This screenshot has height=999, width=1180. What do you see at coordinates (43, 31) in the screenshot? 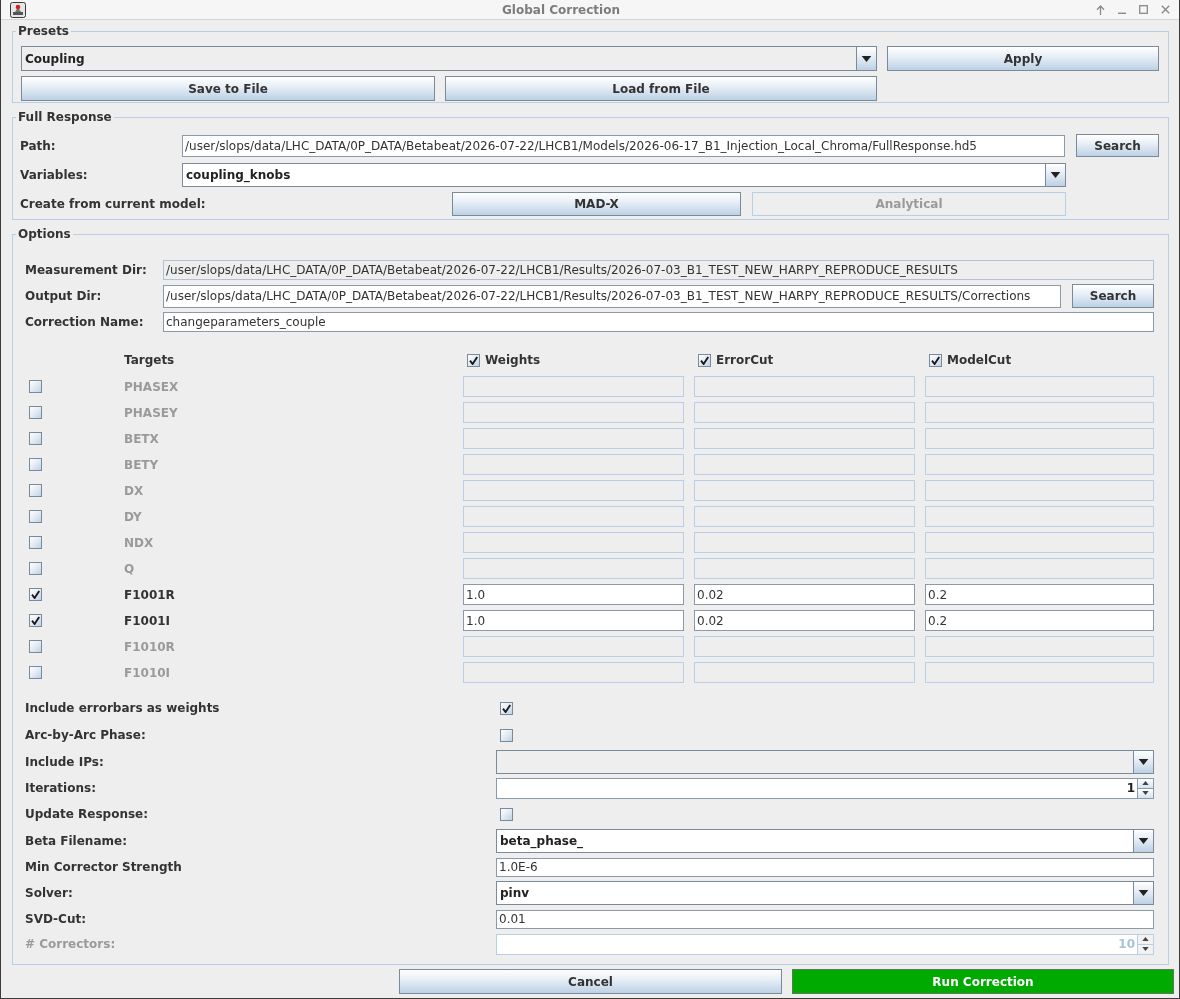
I see `section-title: Presets` at bounding box center [43, 31].